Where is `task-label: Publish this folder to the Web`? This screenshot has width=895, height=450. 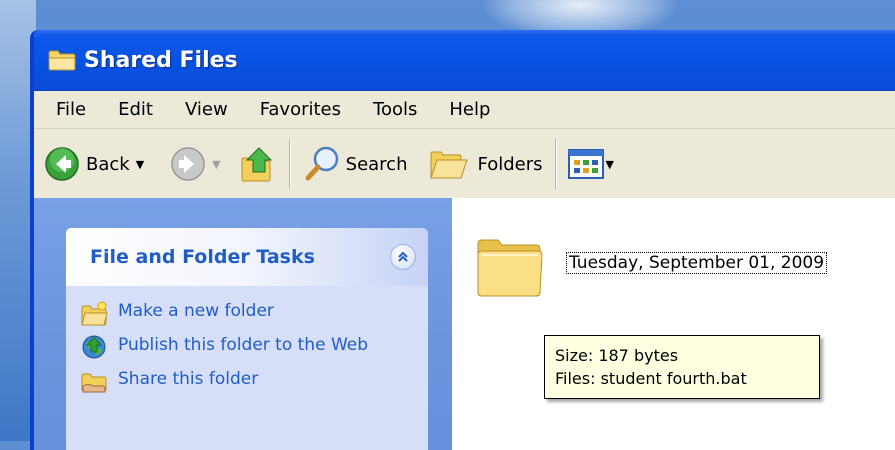 task-label: Publish this folder to the Web is located at coordinates (243, 345).